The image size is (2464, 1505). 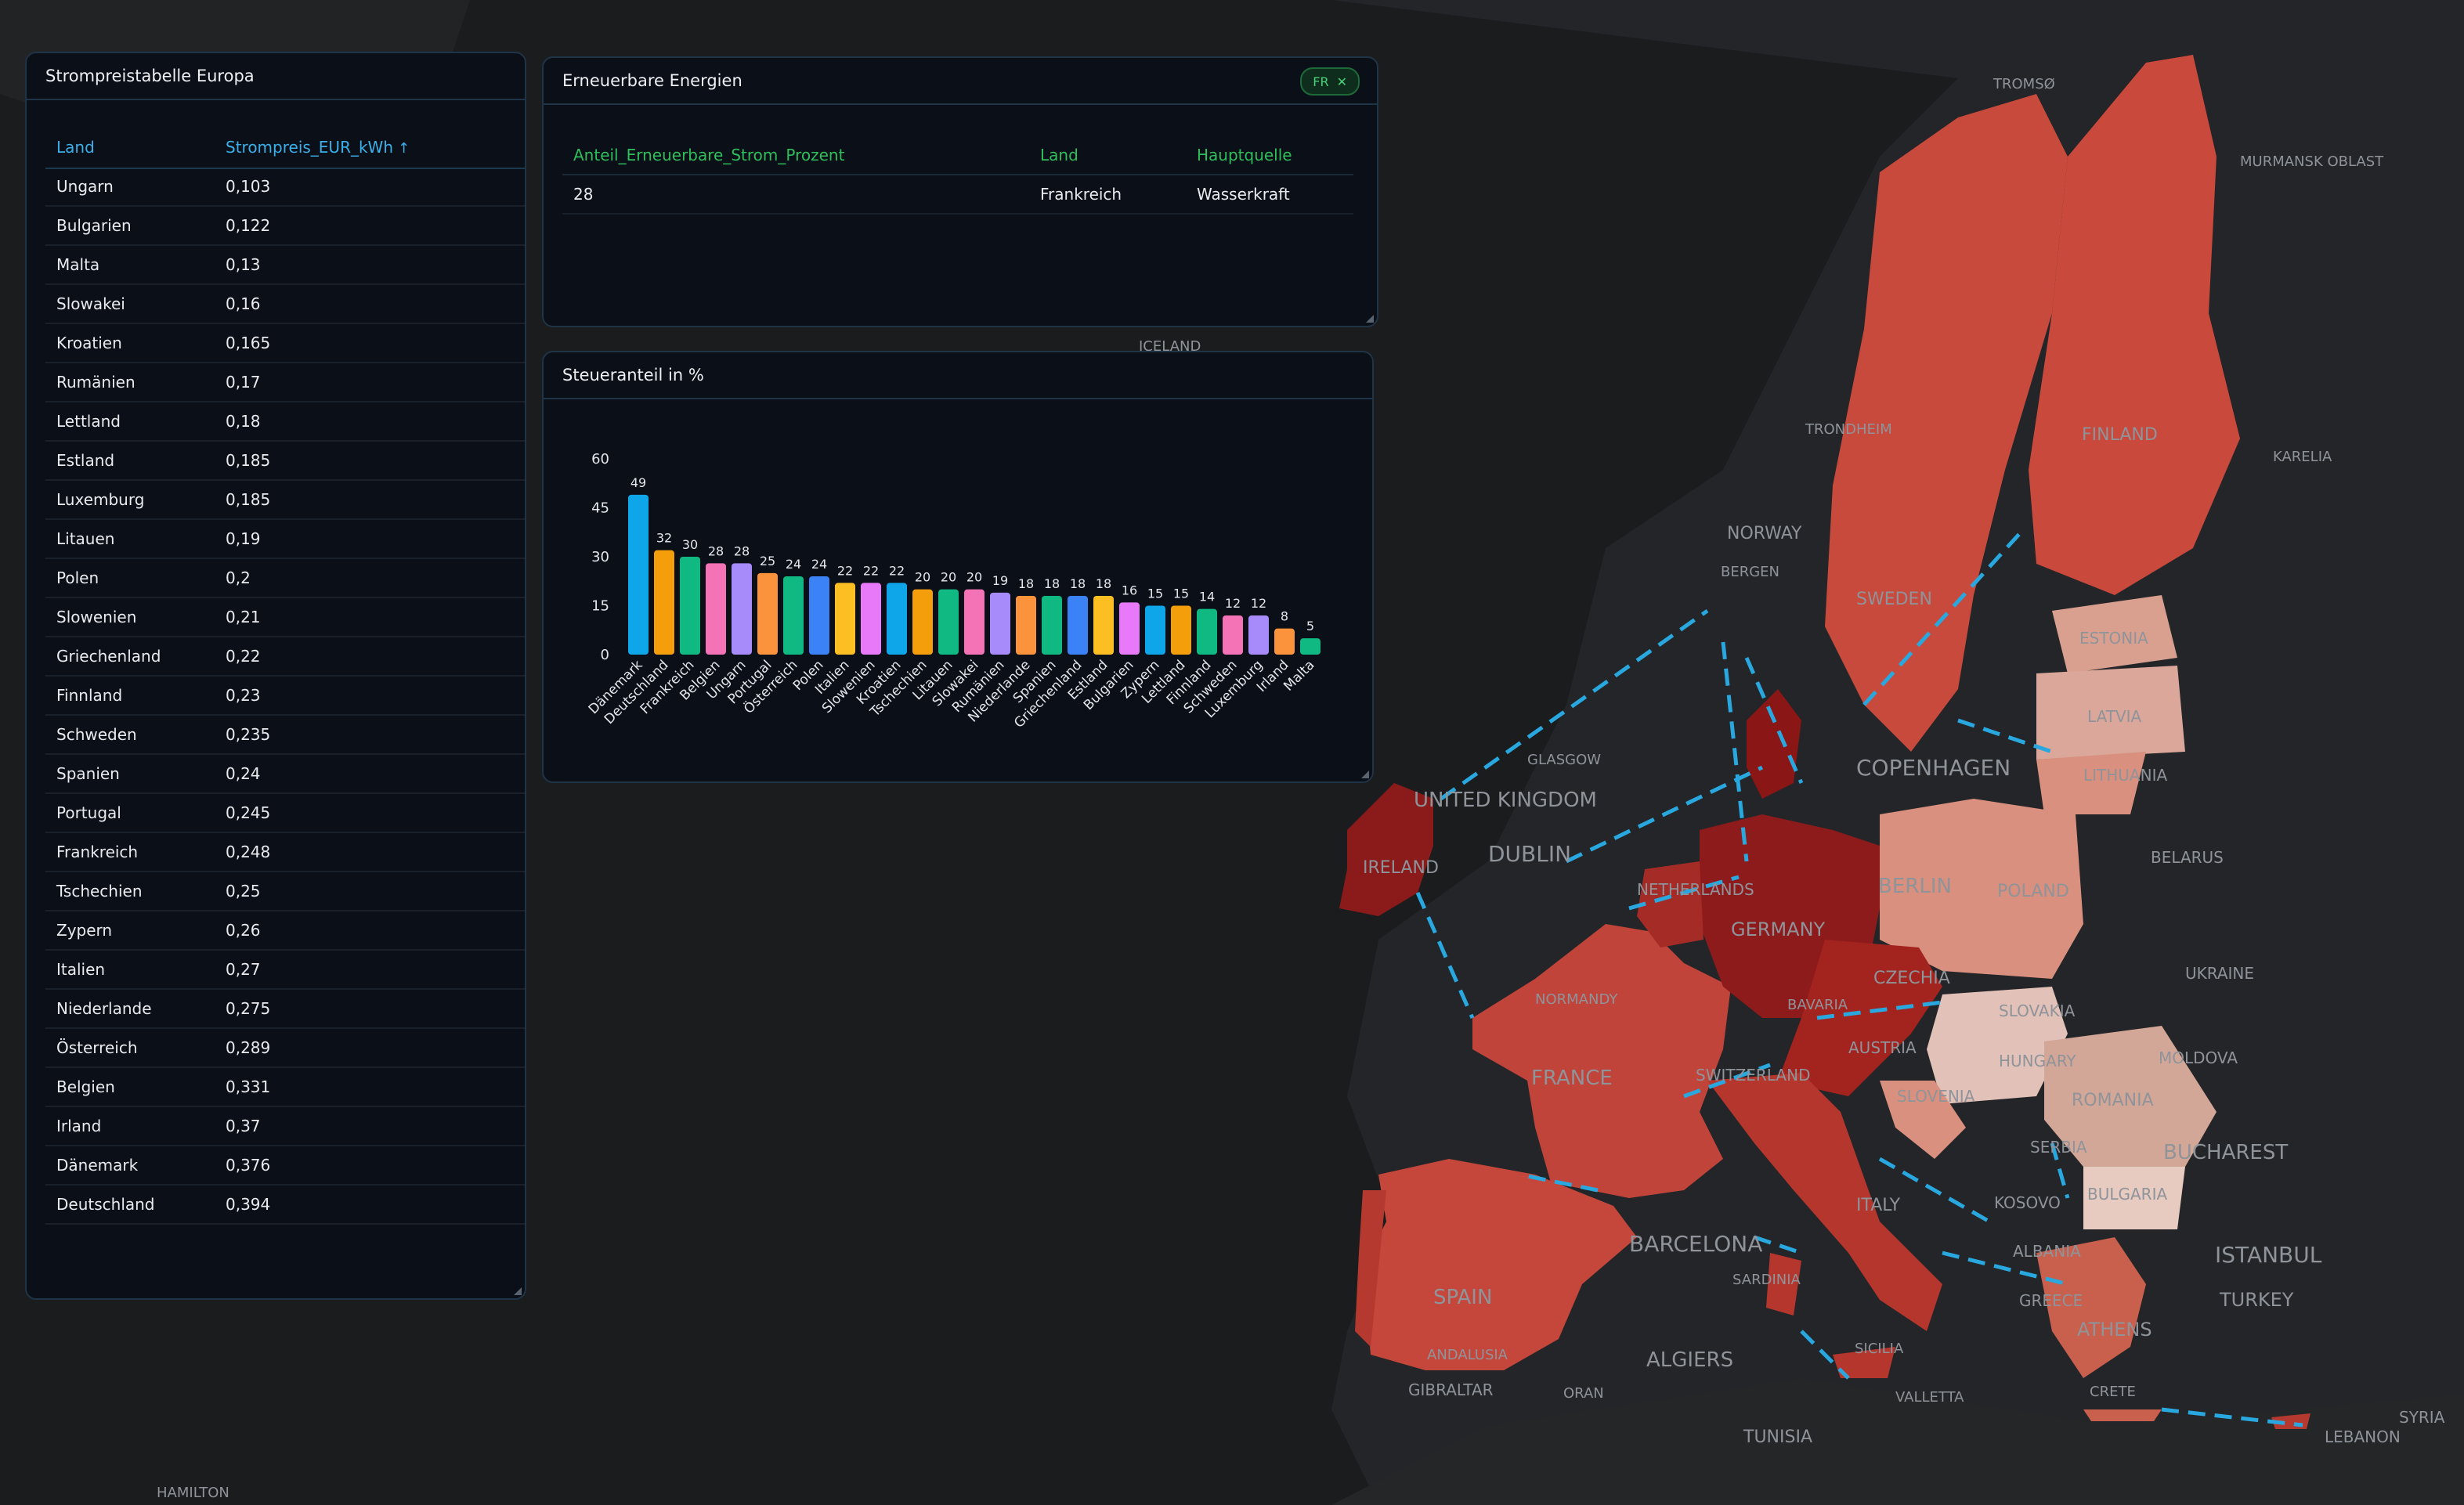 I want to click on col-header-percent: Anteil_Erneuerbare_Strom_Prozent, so click(x=708, y=155).